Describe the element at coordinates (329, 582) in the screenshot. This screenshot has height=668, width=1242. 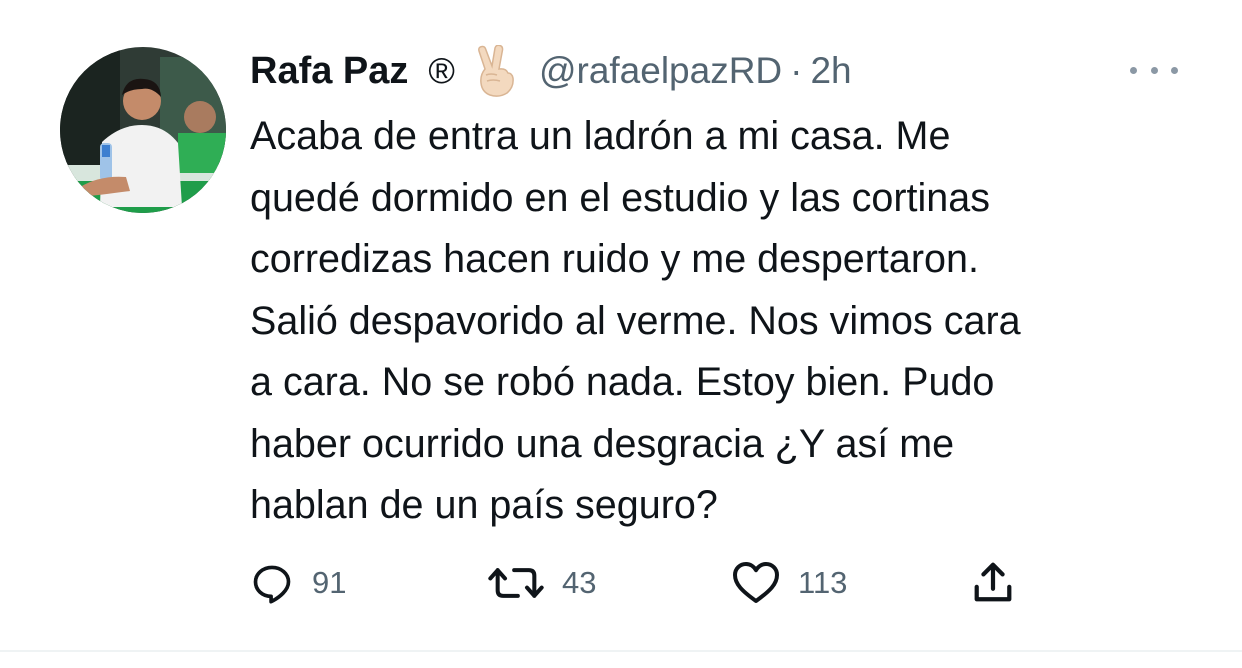
I see `reply-count: 91` at that location.